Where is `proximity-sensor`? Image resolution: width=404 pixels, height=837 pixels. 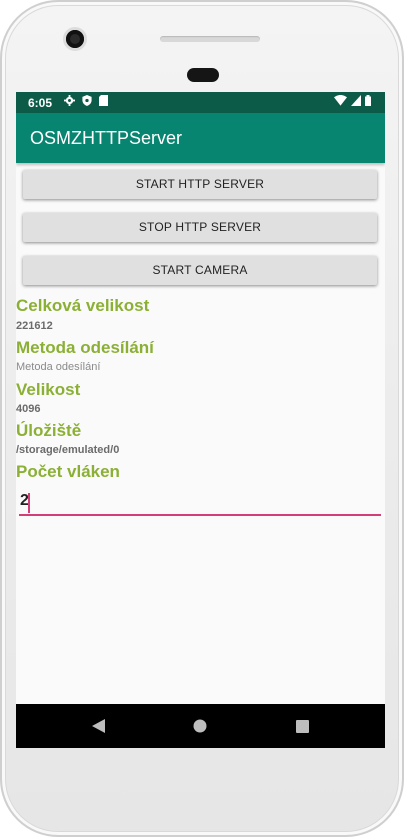 proximity-sensor is located at coordinates (203, 75).